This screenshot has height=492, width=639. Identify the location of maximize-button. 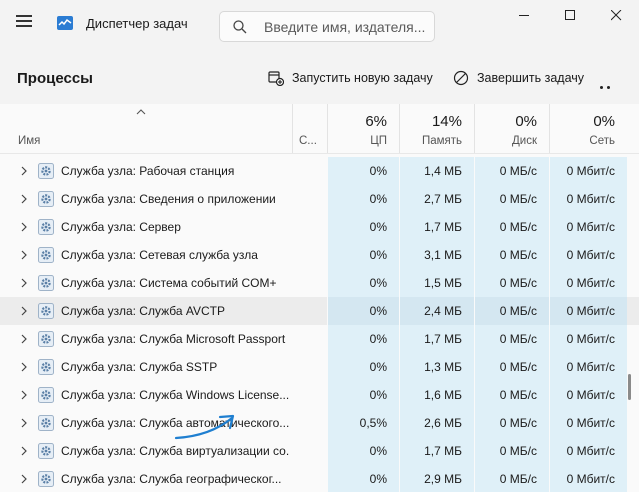
(570, 16).